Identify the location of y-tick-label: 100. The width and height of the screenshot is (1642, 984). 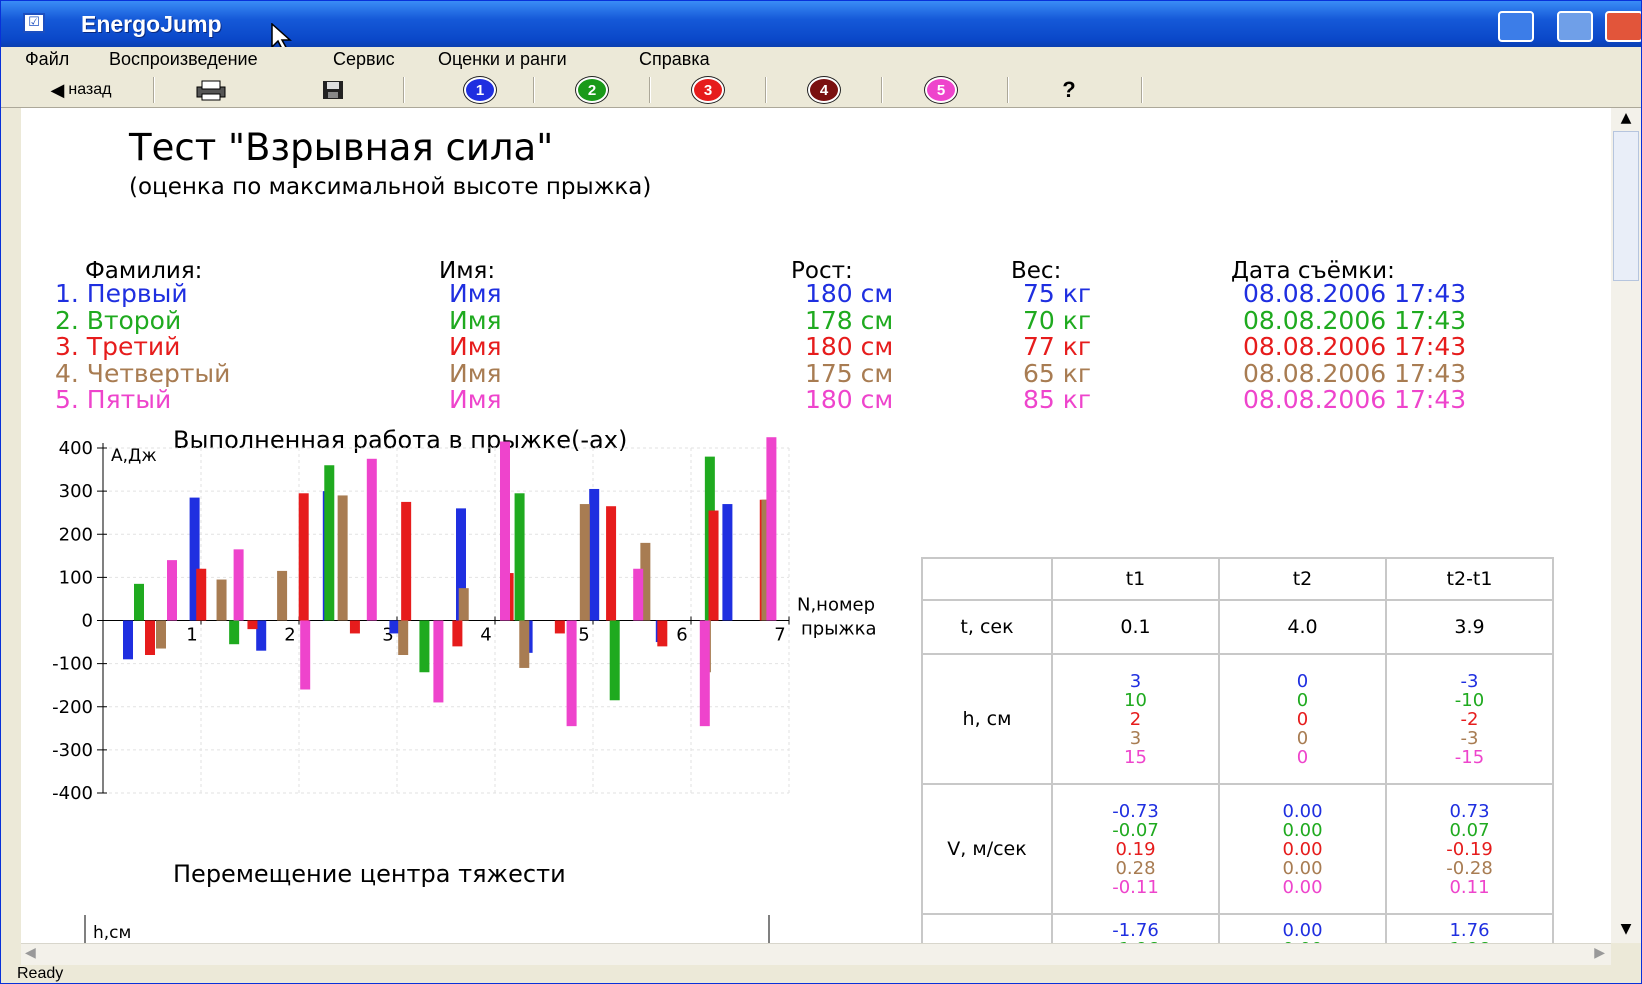
(76, 577).